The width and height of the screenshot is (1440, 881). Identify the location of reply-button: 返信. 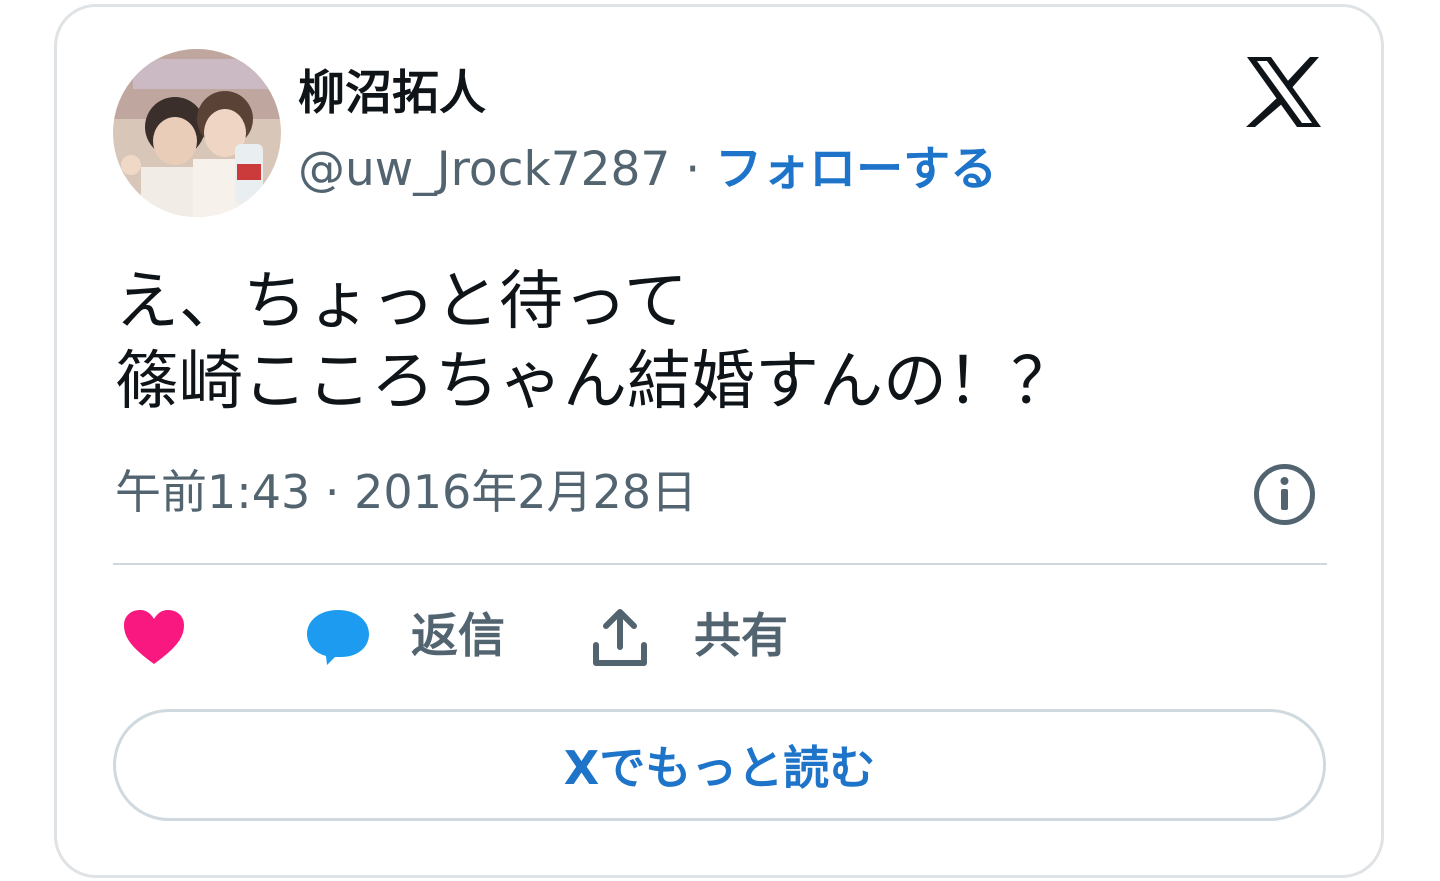
(405, 637).